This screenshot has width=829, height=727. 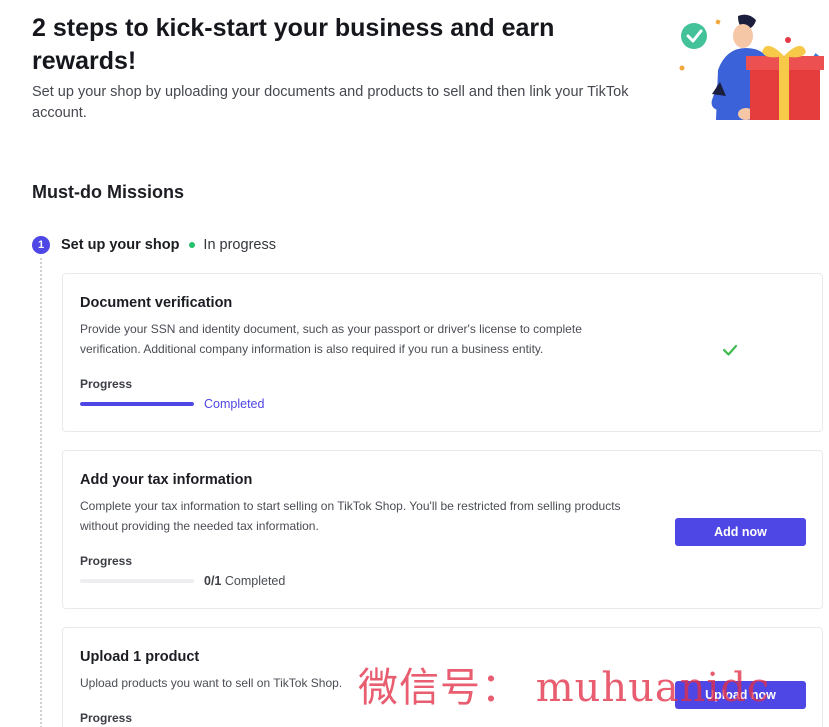 I want to click on check-icon, so click(x=730, y=350).